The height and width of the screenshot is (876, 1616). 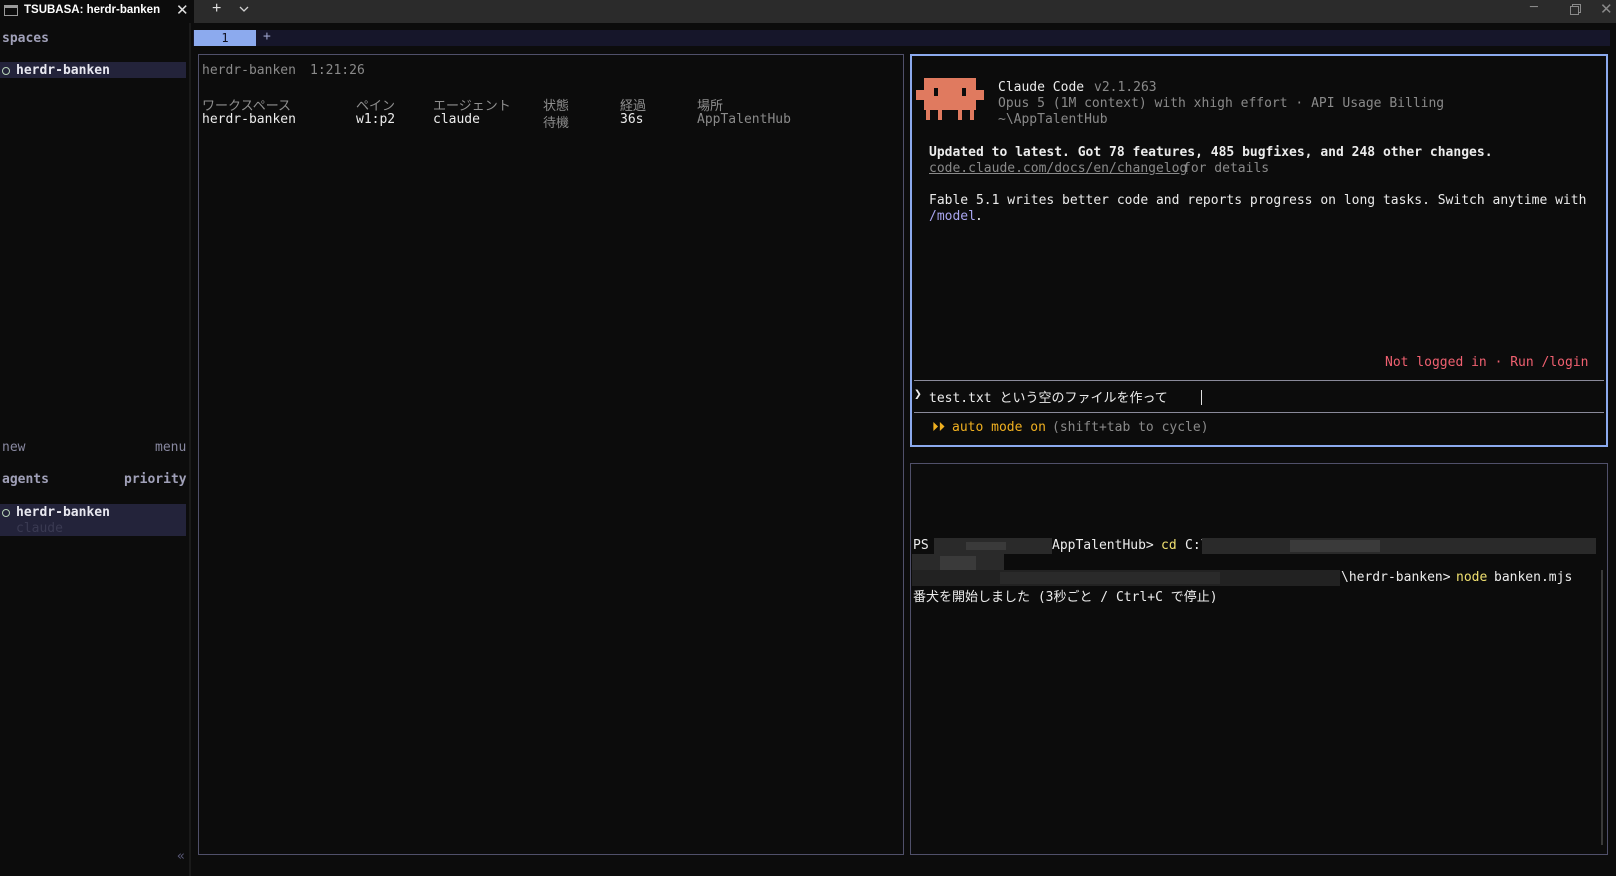 What do you see at coordinates (1041, 87) in the screenshot?
I see `claude-app-name: Claude Code` at bounding box center [1041, 87].